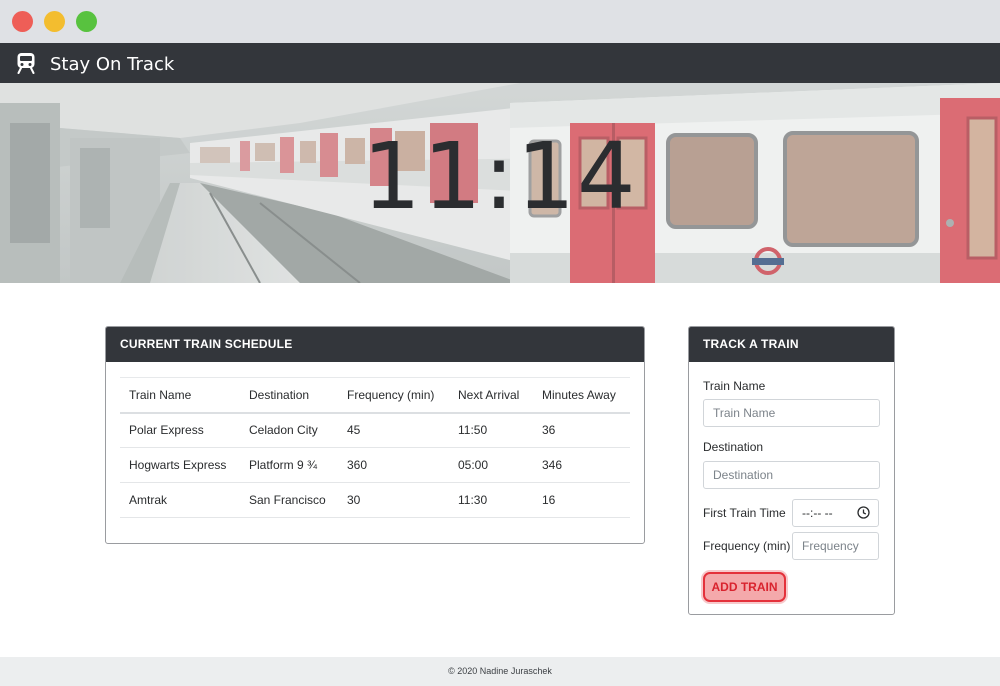 This screenshot has height=686, width=1000. What do you see at coordinates (375, 344) in the screenshot?
I see `schedule-card-title: CURRENT TRAIN SCHEDULE` at bounding box center [375, 344].